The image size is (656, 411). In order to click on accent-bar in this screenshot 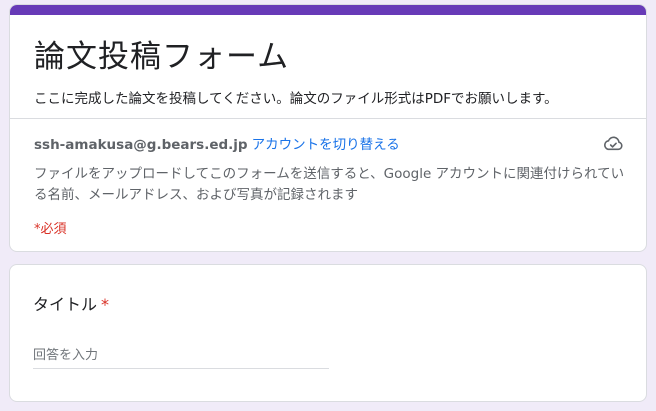, I will do `click(328, 10)`.